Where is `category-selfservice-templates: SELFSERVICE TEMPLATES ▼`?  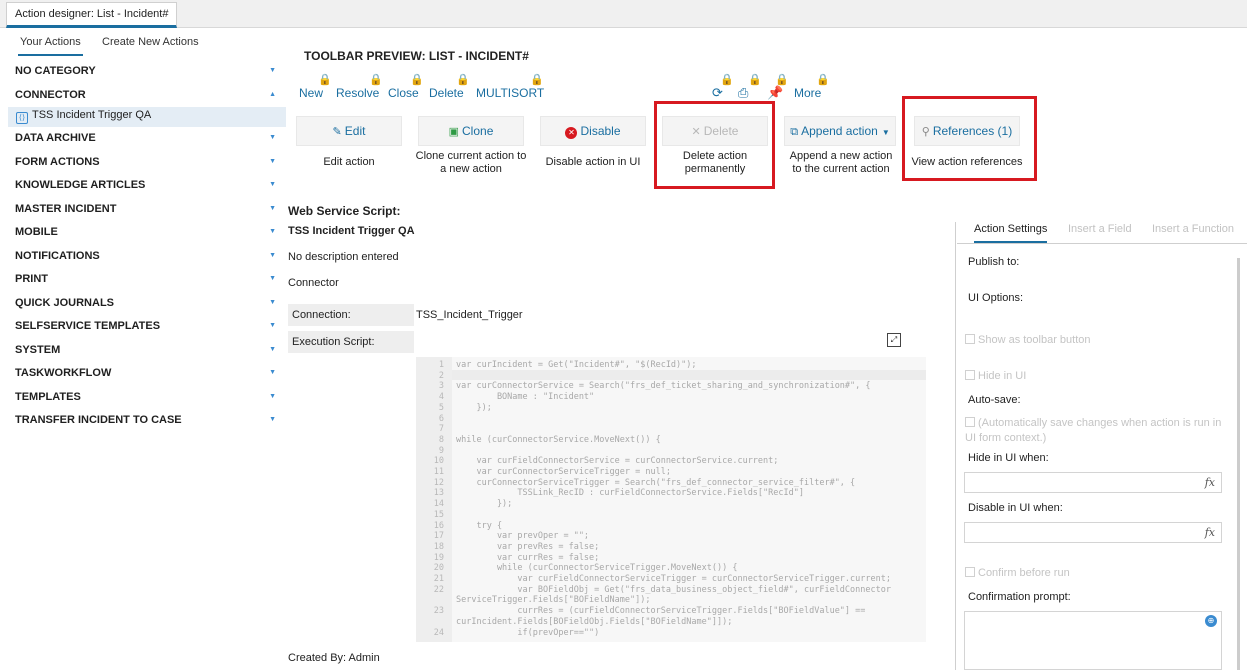
category-selfservice-templates: SELFSERVICE TEMPLATES ▼ is located at coordinates (147, 329).